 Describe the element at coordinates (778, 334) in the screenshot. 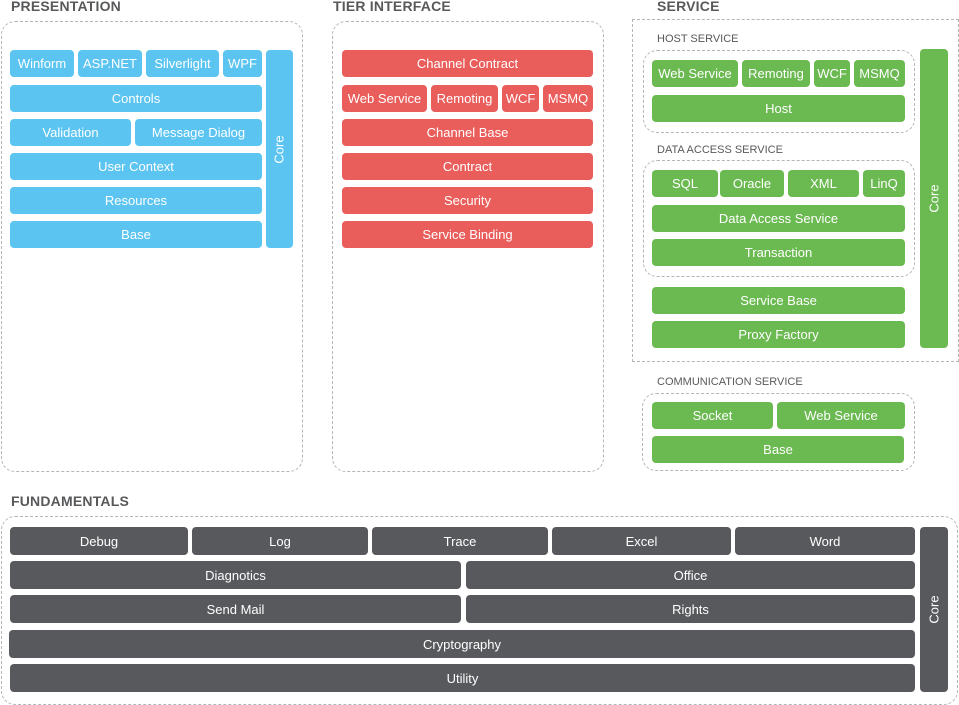

I see `proxy-factory-block: Proxy Factory` at that location.